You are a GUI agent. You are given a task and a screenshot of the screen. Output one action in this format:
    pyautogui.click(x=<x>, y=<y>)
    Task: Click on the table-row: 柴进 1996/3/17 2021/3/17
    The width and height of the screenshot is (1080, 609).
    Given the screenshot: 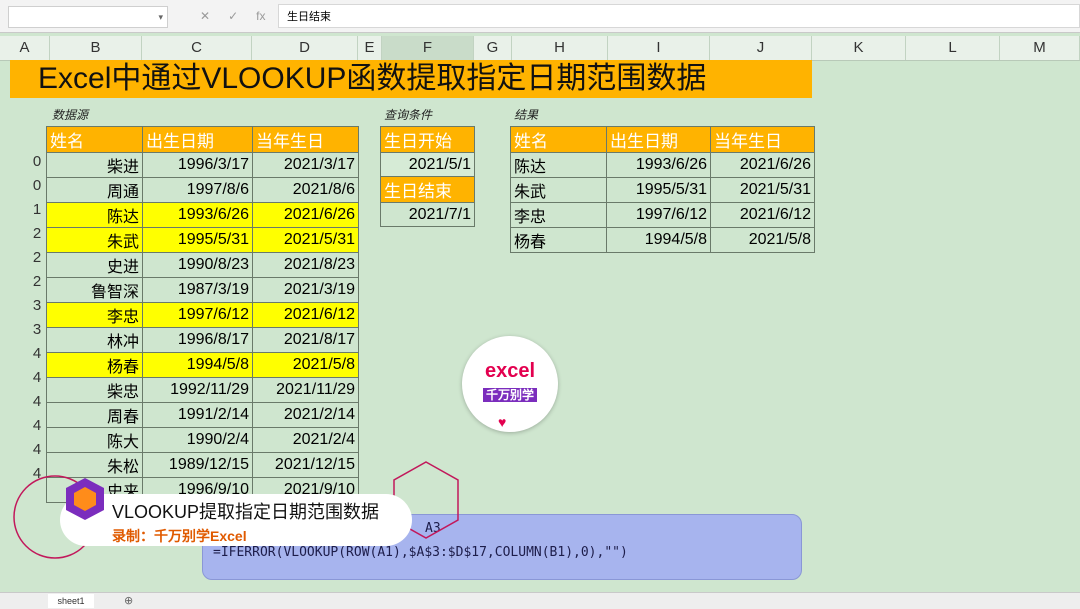 What is the action you would take?
    pyautogui.click(x=202, y=165)
    